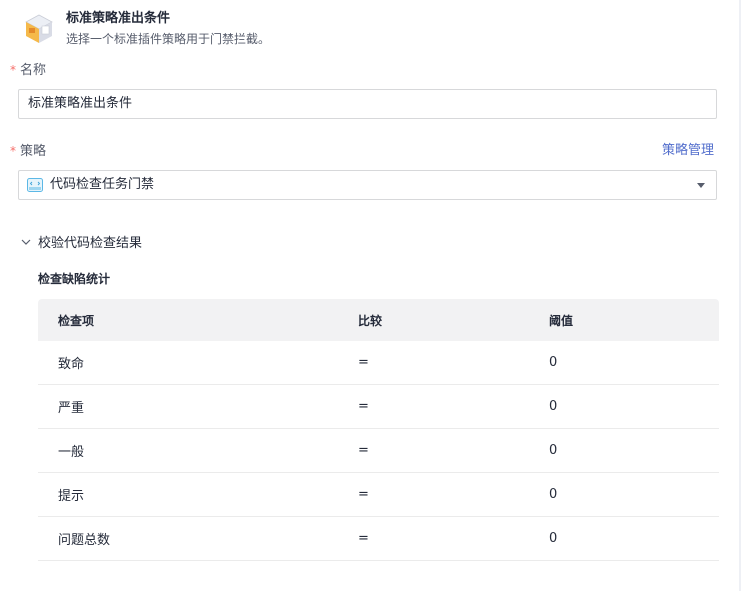  What do you see at coordinates (71, 408) in the screenshot?
I see `cell-item: 严重` at bounding box center [71, 408].